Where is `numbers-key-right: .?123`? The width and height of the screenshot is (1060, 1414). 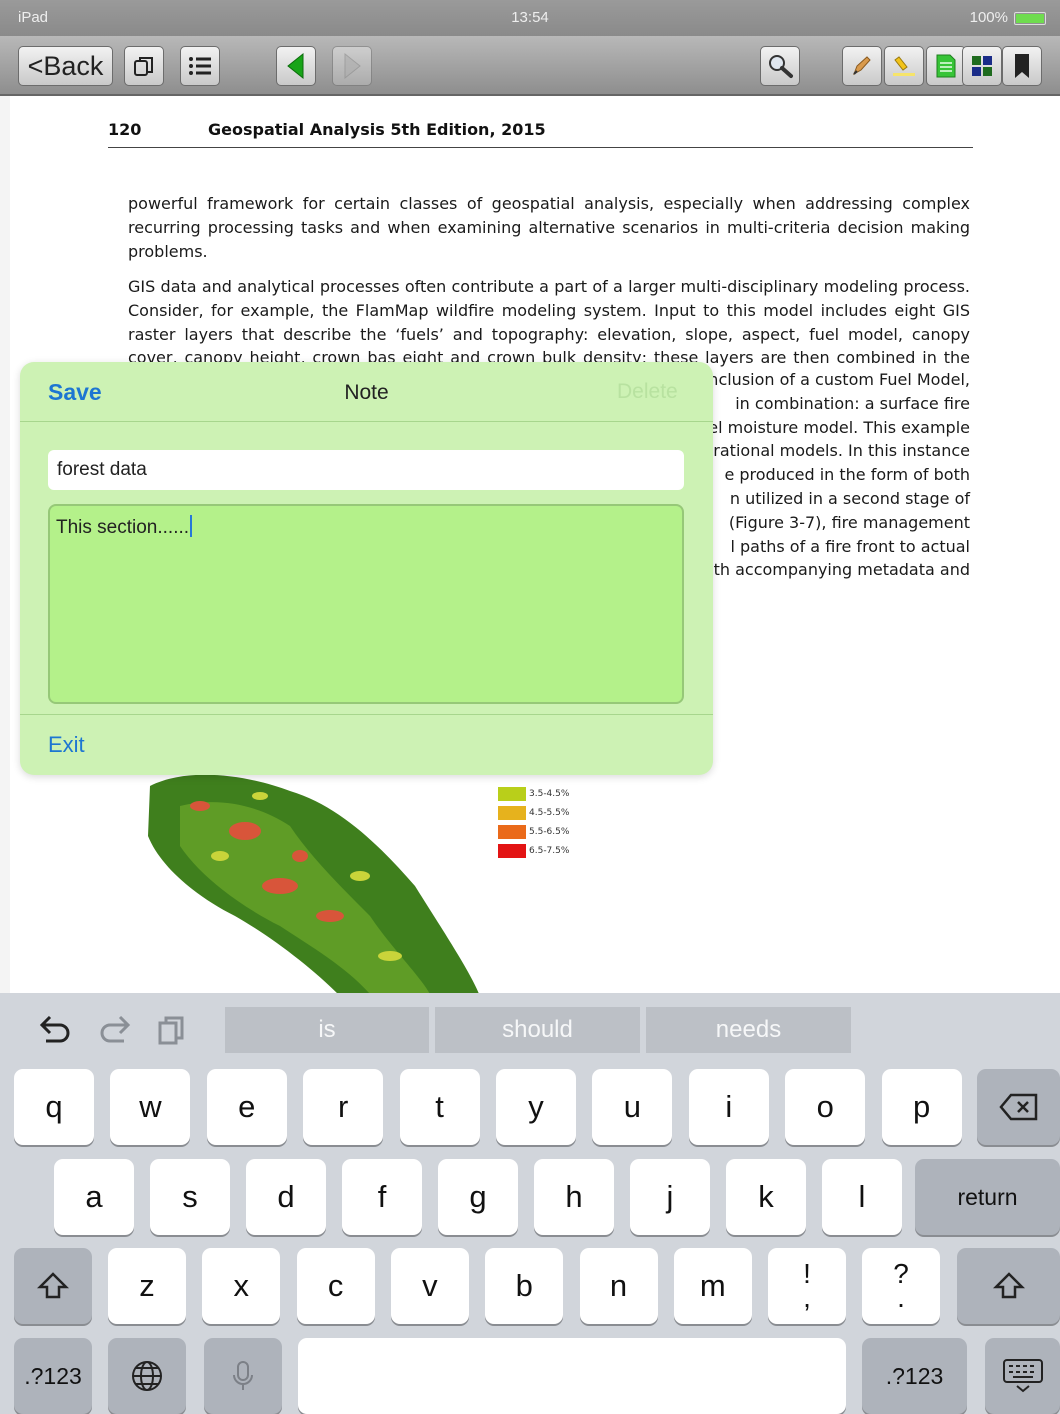
numbers-key-right: .?123 is located at coordinates (914, 1376).